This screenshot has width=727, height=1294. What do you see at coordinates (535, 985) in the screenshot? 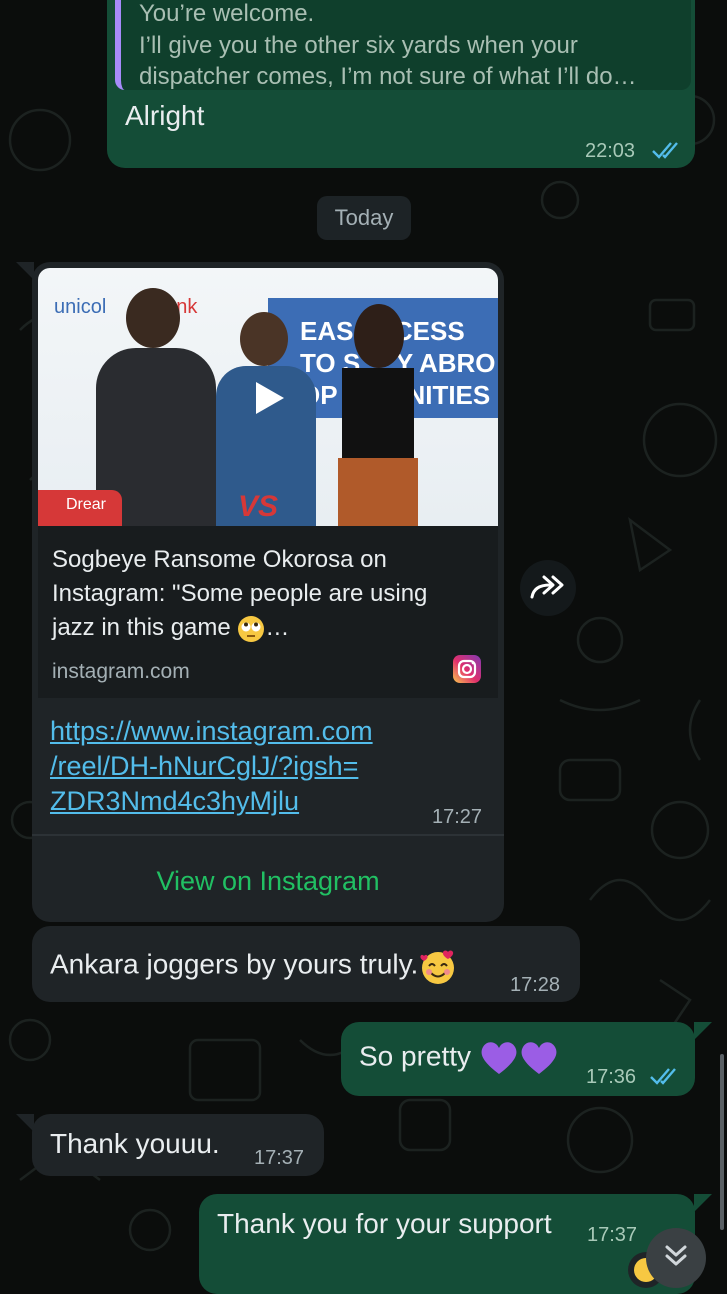
I see `message-time: 17:28` at bounding box center [535, 985].